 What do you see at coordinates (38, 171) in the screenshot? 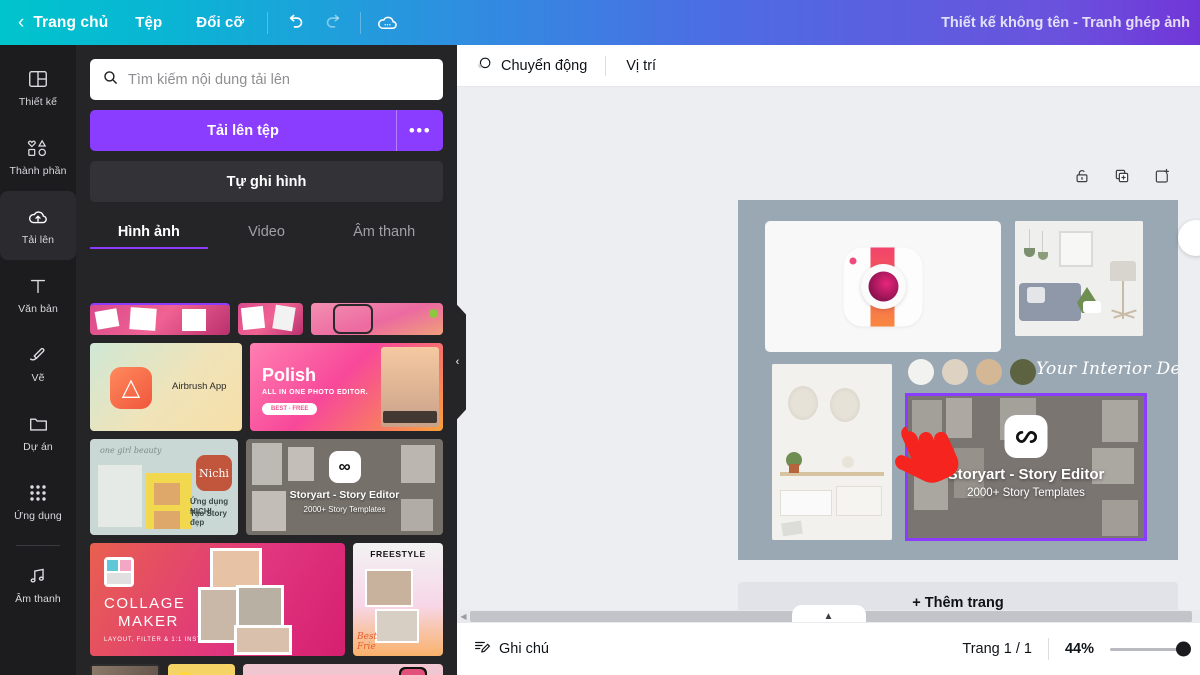
I see `sidebar-label-elements: Thành phần` at bounding box center [38, 171].